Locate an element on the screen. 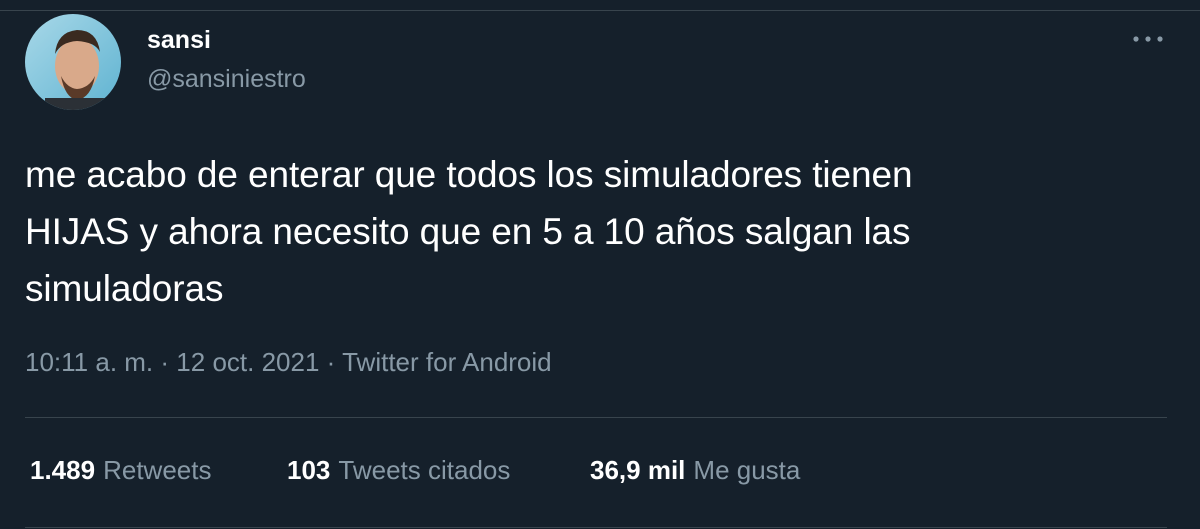 This screenshot has width=1200, height=529. tweet-text-line: simuladoras is located at coordinates (124, 288).